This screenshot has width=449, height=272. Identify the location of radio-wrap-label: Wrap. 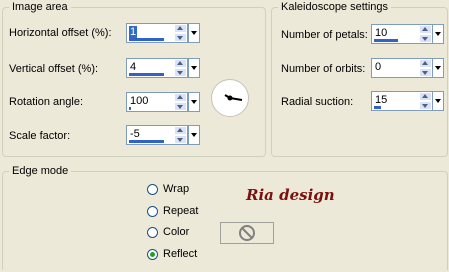
(176, 189).